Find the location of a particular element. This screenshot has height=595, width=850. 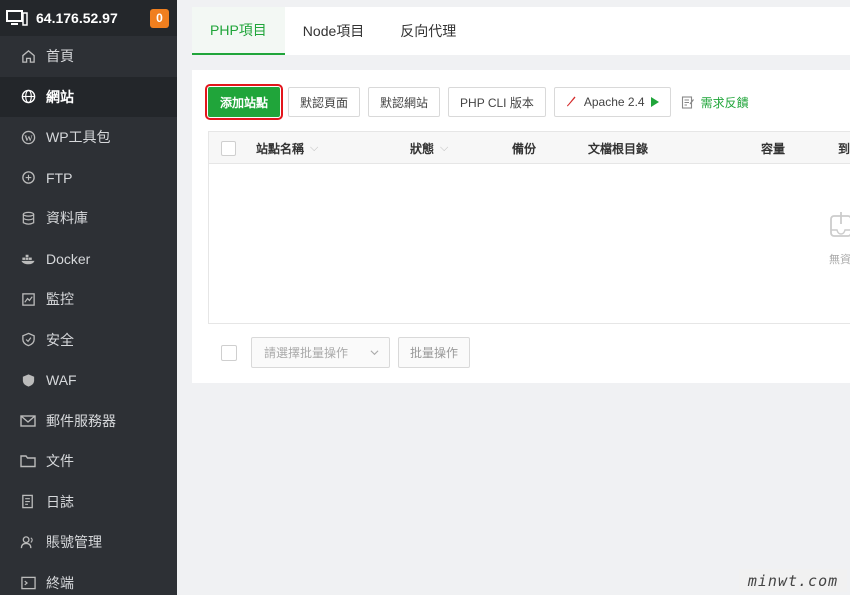

server-ip: 64.176.52.97 is located at coordinates (77, 18).